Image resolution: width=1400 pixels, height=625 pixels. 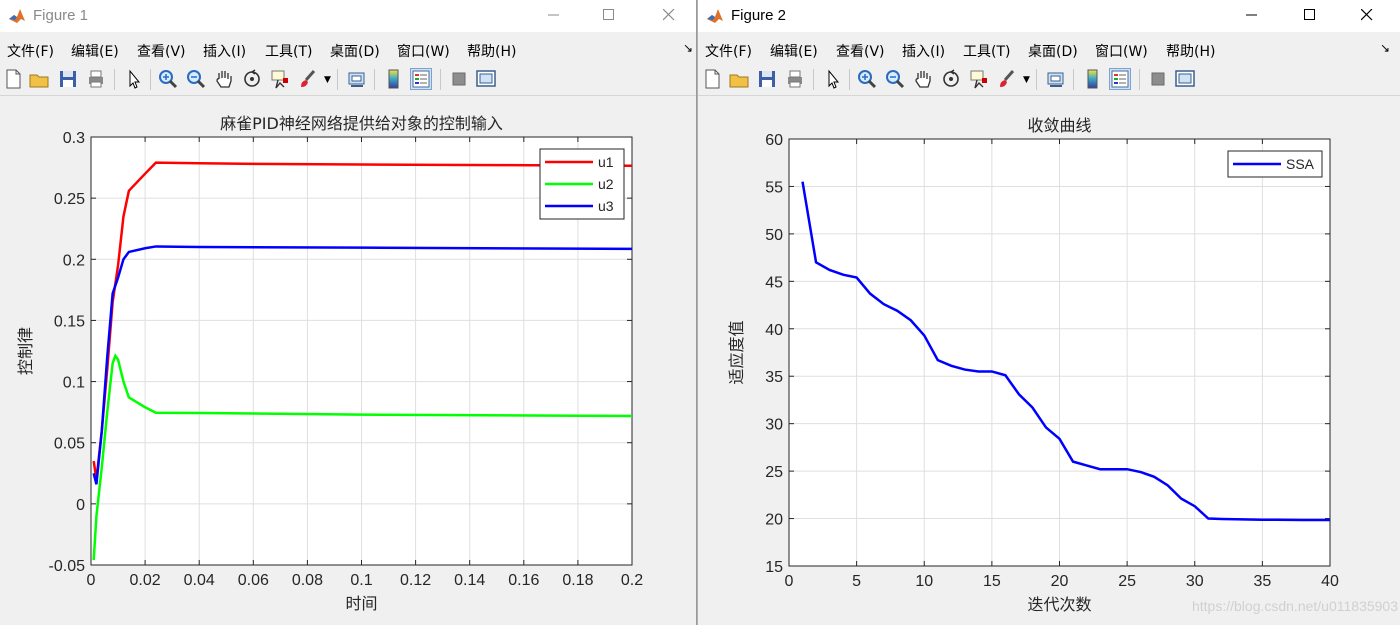 I want to click on title-bar: Figure 1, so click(x=348, y=16).